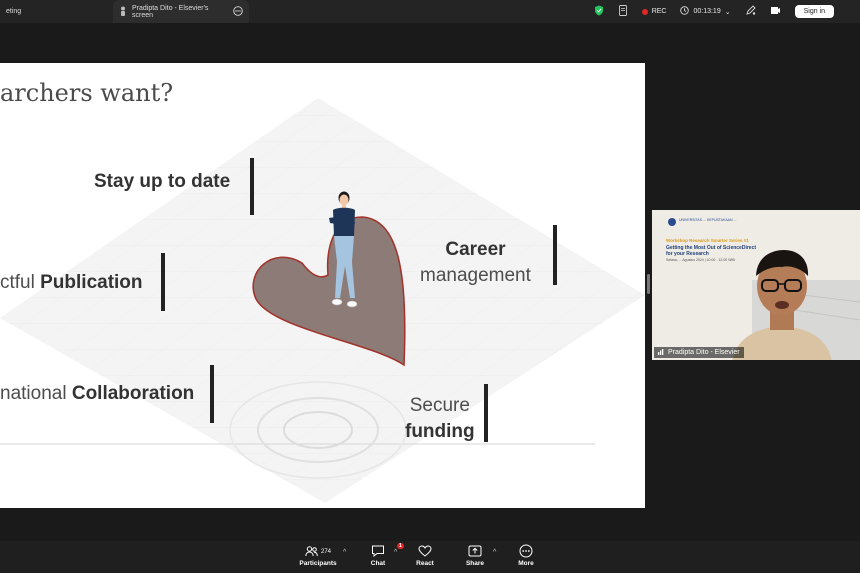 Image resolution: width=860 pixels, height=573 pixels. I want to click on clock-icon, so click(685, 11).